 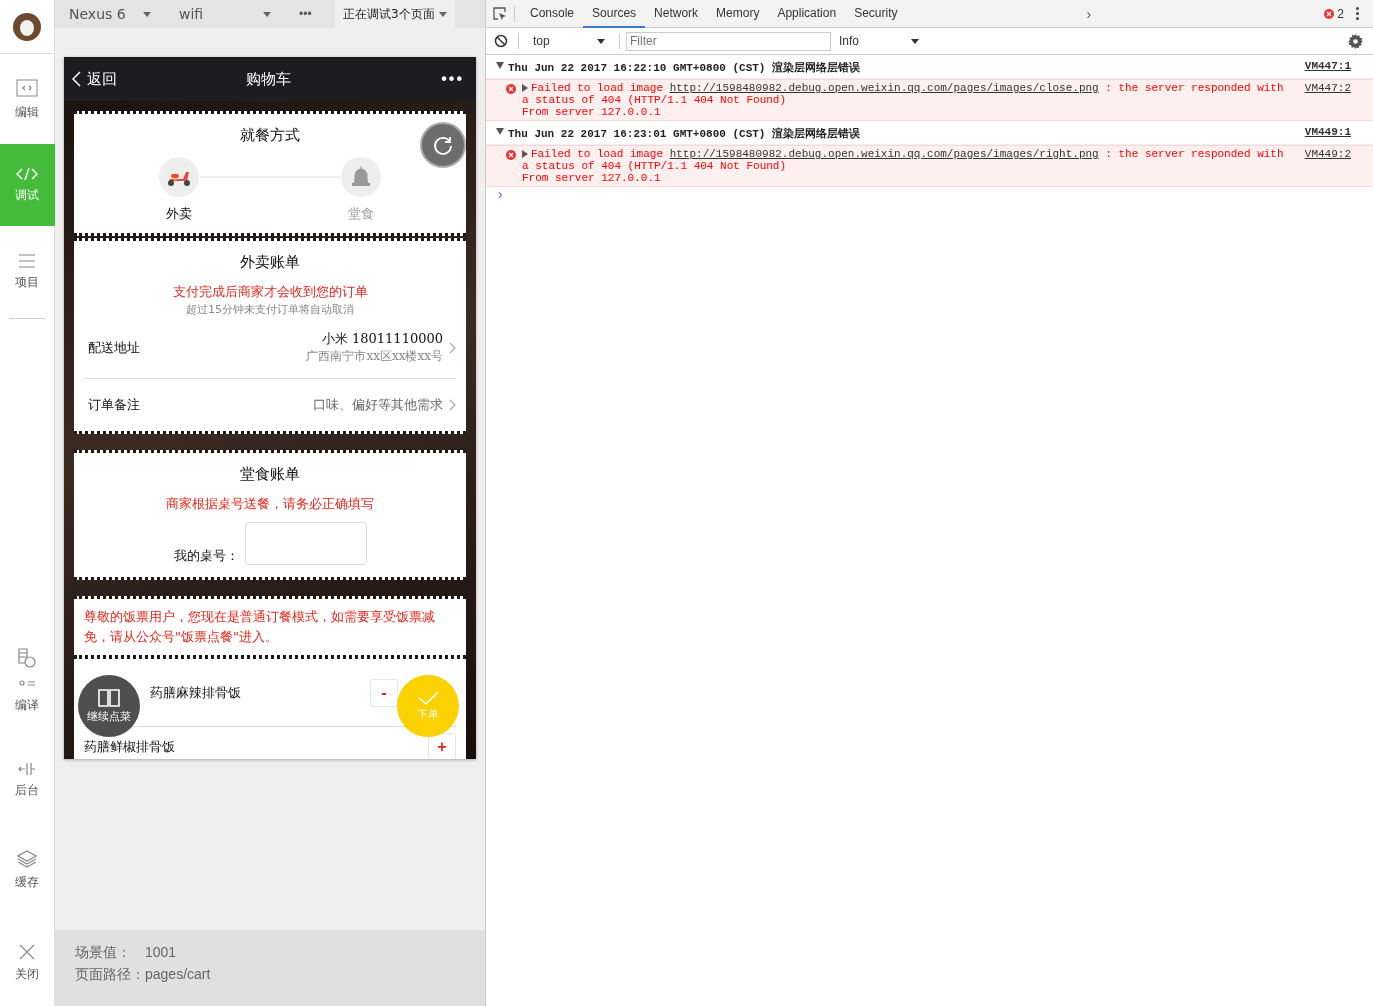 I want to click on source-link: VM447:2, so click(x=1327, y=100).